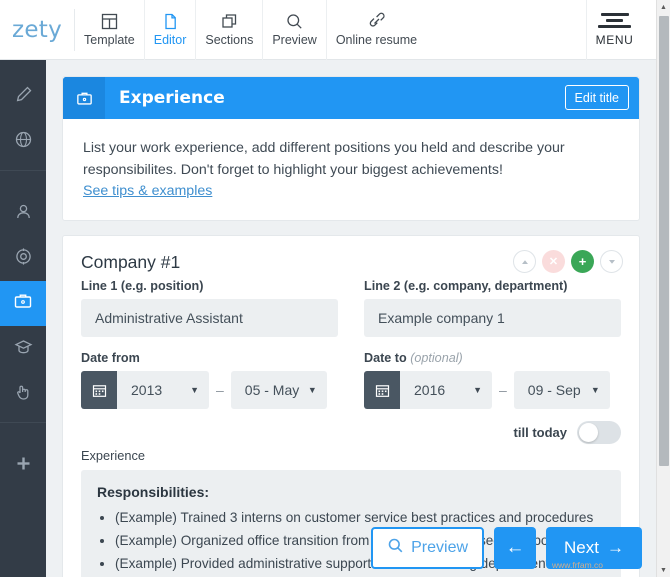 This screenshot has height=577, width=670. I want to click on tab-editor: Editor, so click(171, 30).